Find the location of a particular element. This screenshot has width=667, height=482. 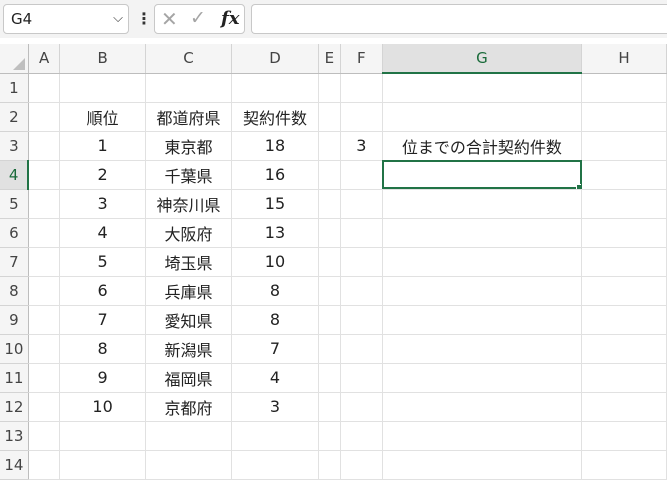

cell-a11 is located at coordinates (44, 378).